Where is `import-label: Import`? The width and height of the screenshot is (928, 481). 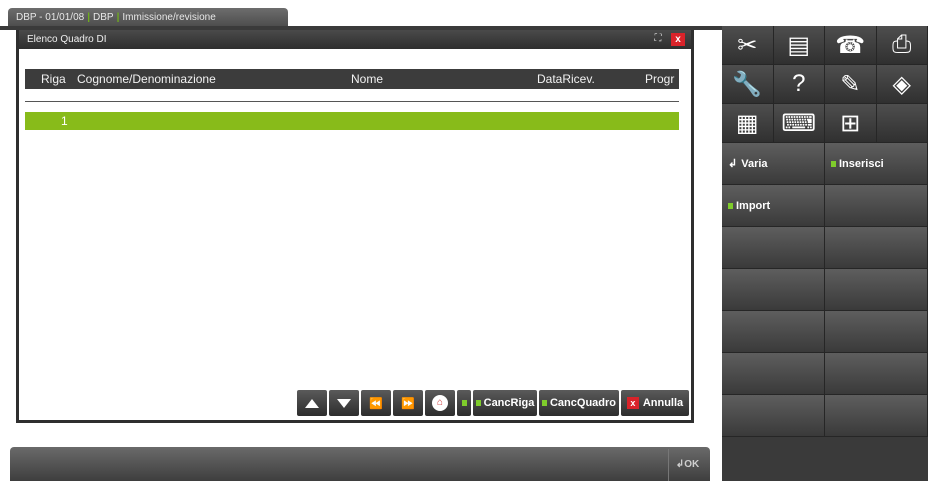
import-label: Import is located at coordinates (753, 205).